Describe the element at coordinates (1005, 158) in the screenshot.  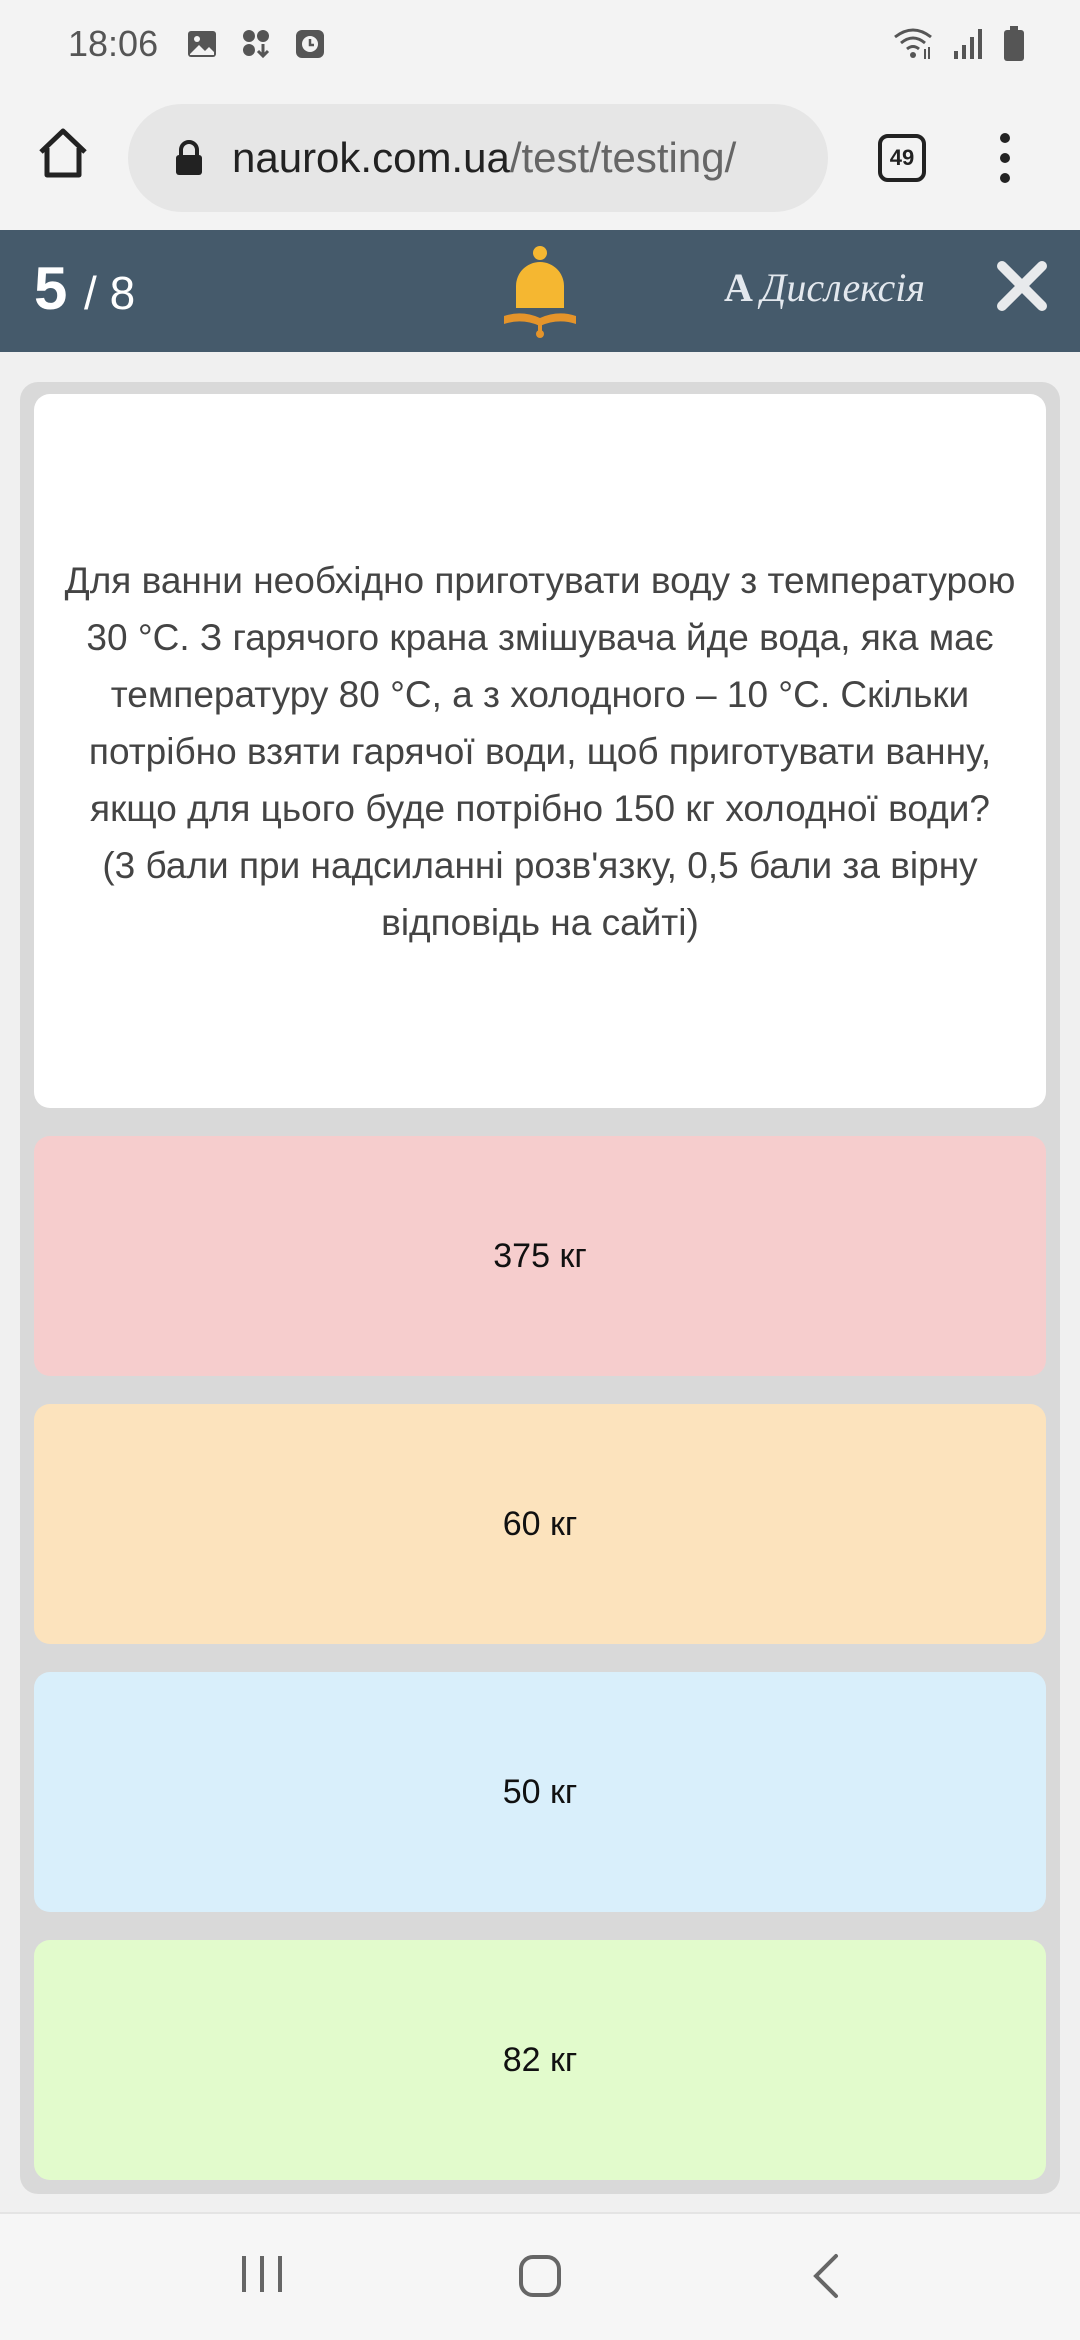
I see `more-options-icon` at that location.